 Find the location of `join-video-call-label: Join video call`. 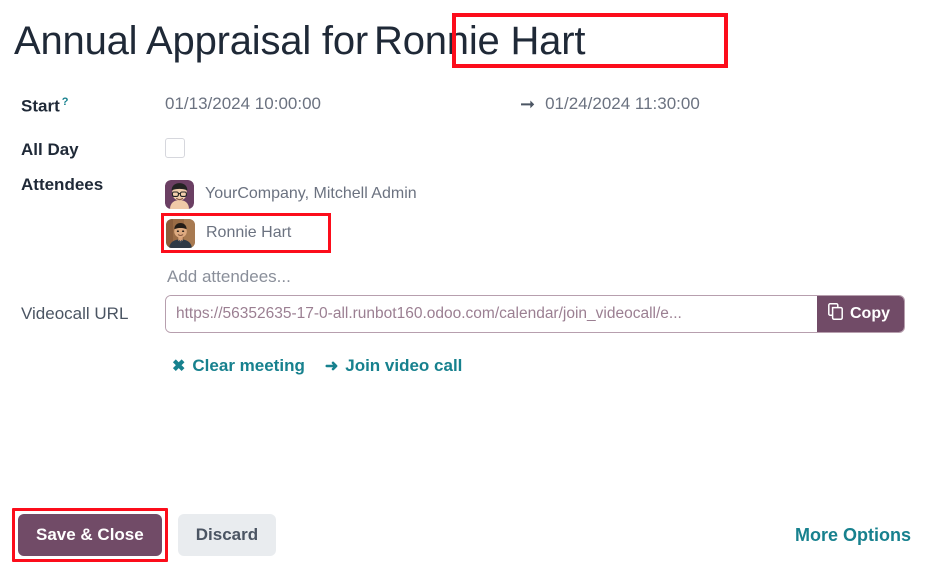

join-video-call-label: Join video call is located at coordinates (404, 365).